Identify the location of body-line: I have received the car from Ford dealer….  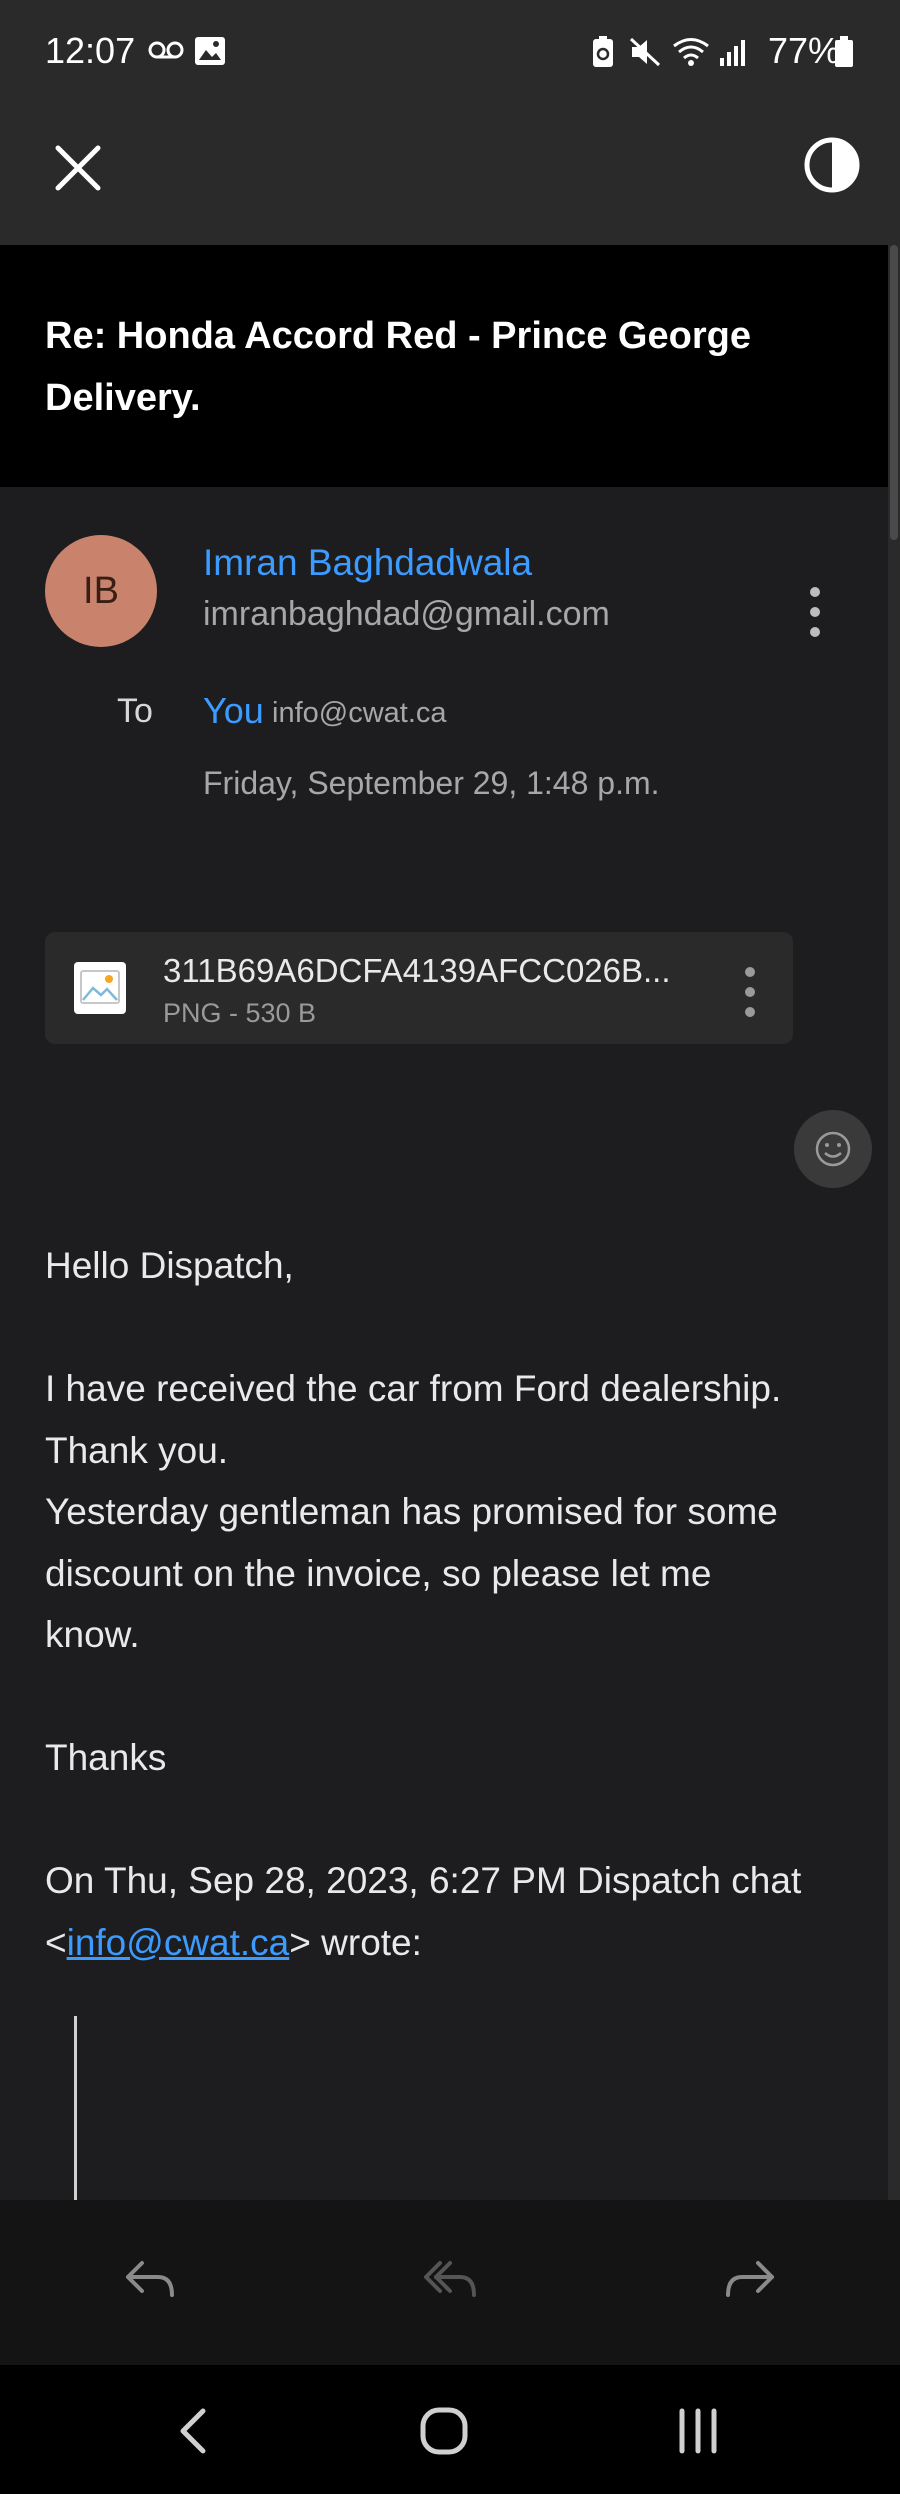
(413, 1388).